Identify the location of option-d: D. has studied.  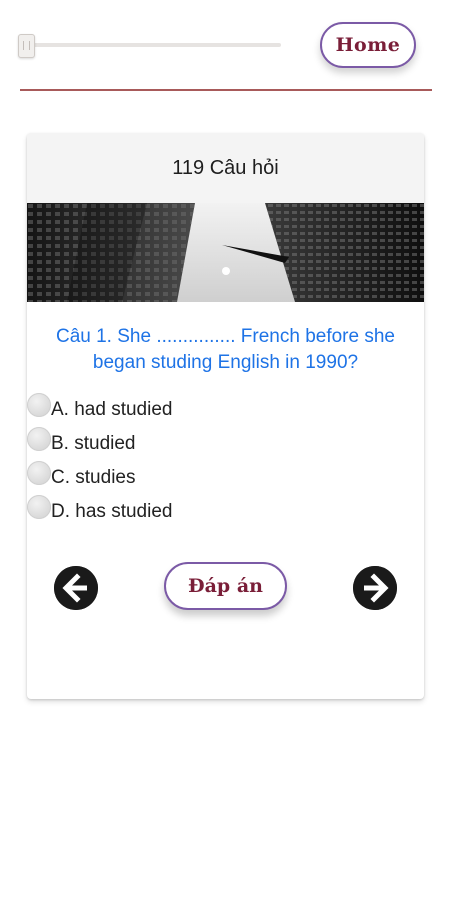
(207, 513).